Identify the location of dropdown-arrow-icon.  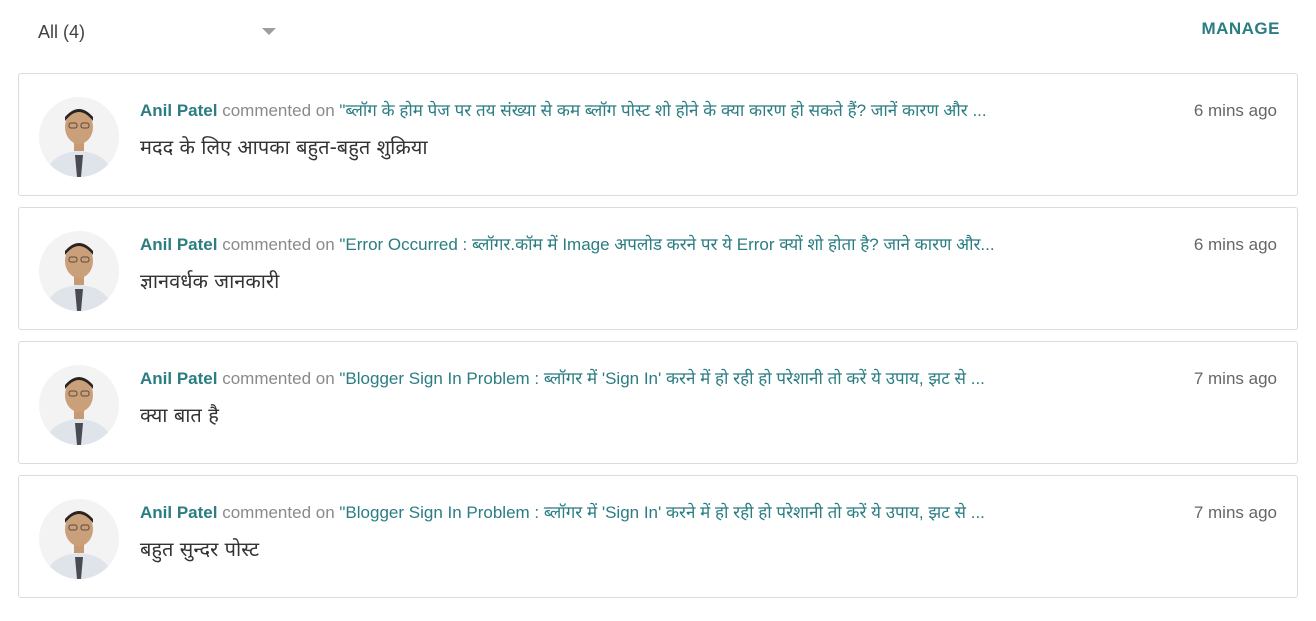
(269, 31).